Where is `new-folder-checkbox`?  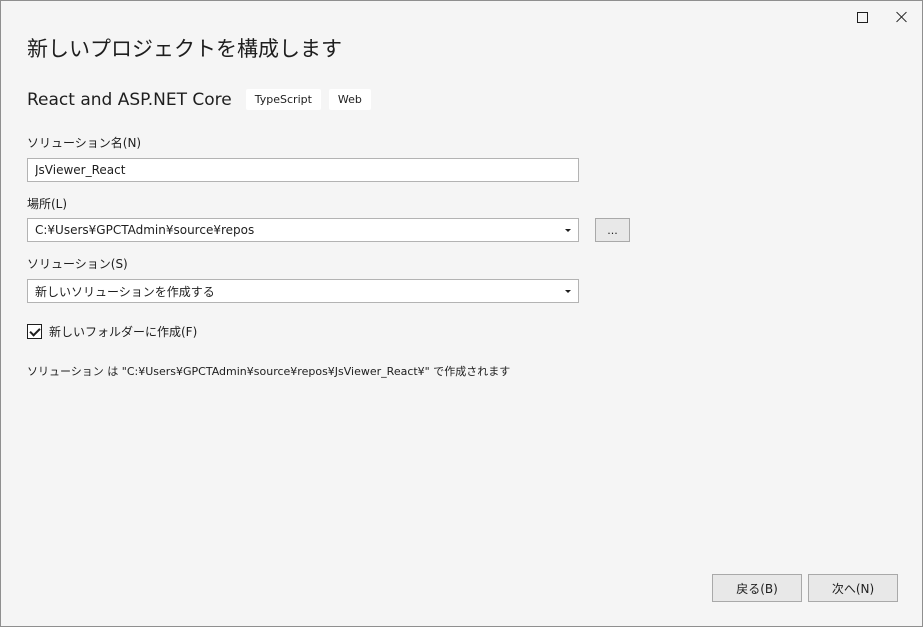
new-folder-checkbox is located at coordinates (34, 331).